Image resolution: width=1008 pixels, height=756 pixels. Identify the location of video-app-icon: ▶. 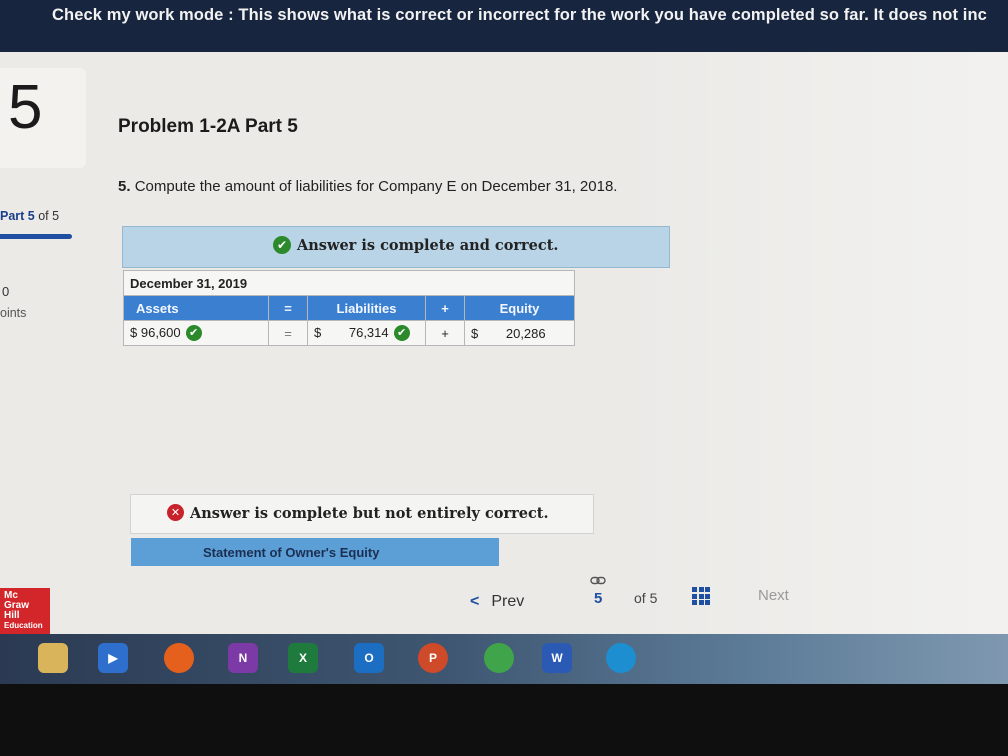
(113, 658).